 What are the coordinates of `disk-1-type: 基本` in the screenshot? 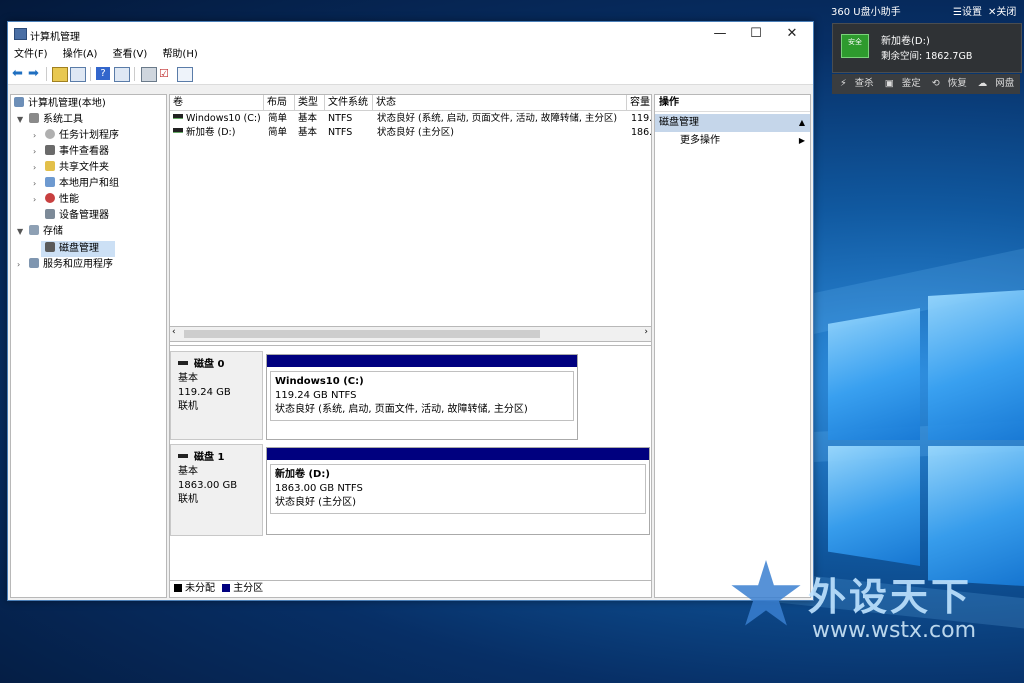 It's located at (188, 471).